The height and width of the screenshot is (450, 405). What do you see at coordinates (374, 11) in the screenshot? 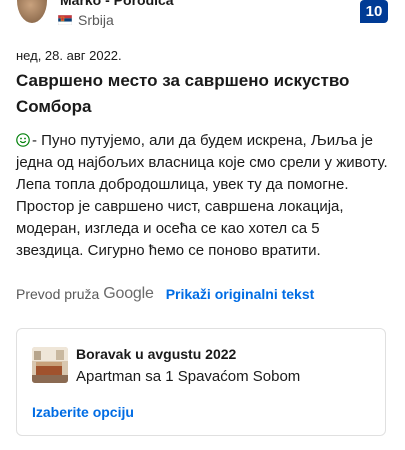
I see `review-score-badge: 10` at bounding box center [374, 11].